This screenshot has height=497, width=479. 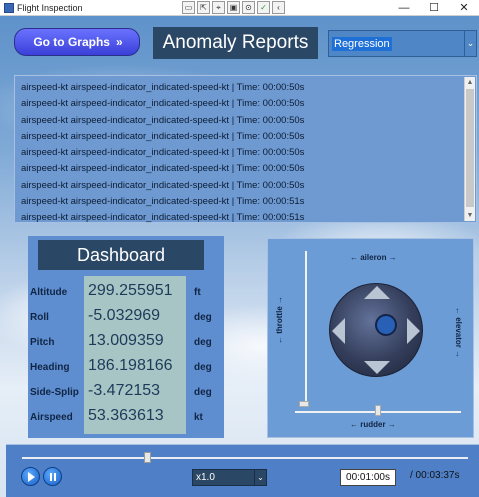 What do you see at coordinates (124, 315) in the screenshot?
I see `roll-value: -5.032969` at bounding box center [124, 315].